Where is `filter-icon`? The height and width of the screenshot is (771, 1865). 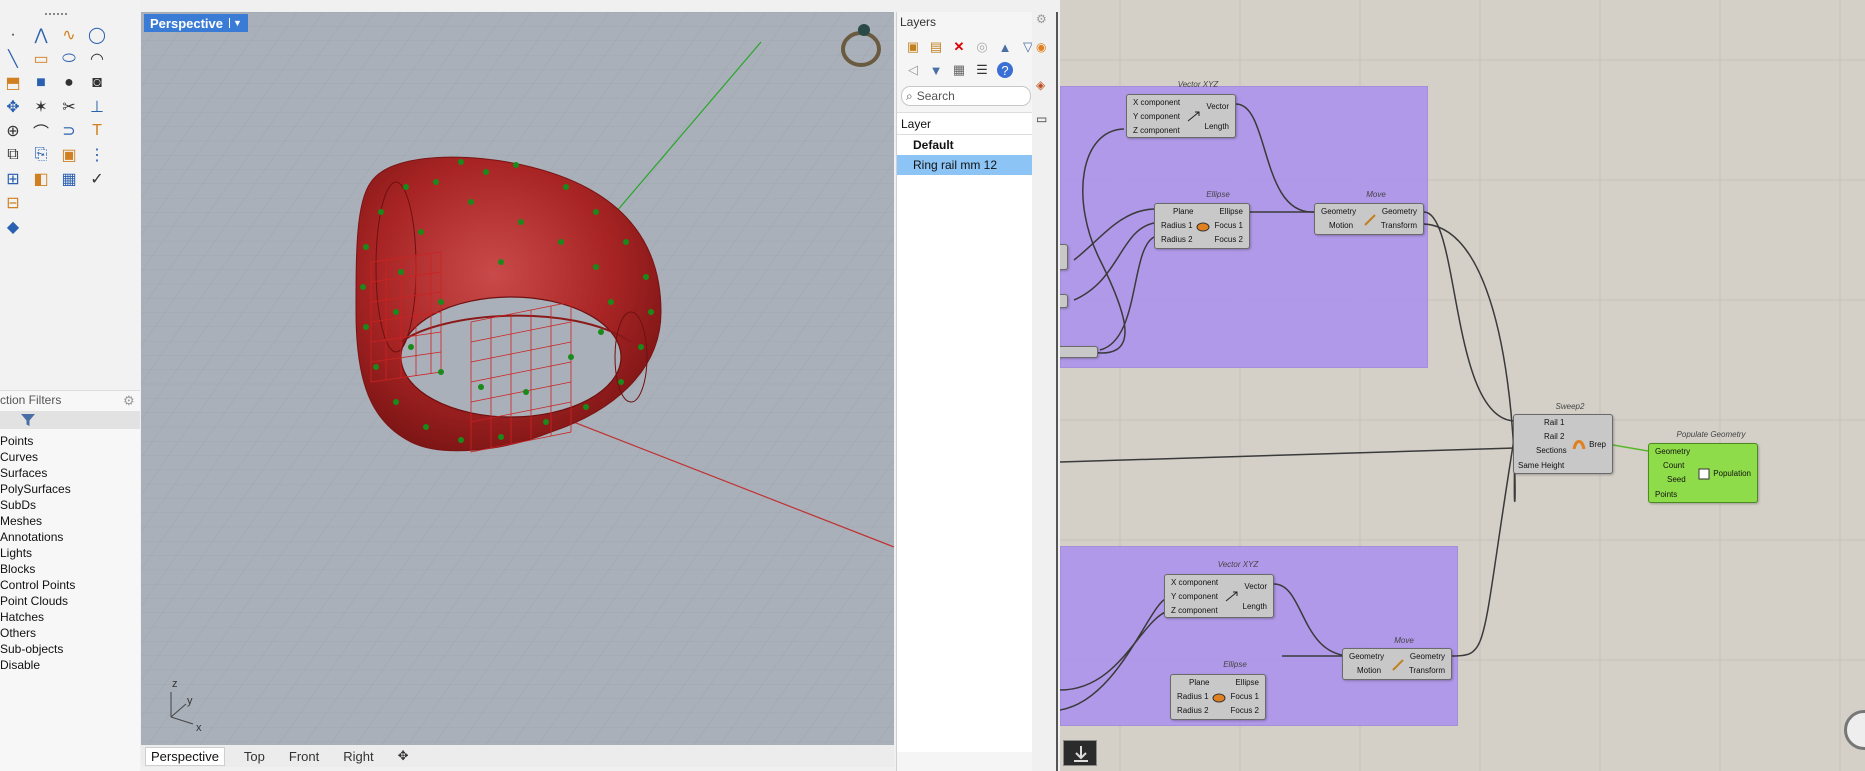 filter-icon is located at coordinates (28, 420).